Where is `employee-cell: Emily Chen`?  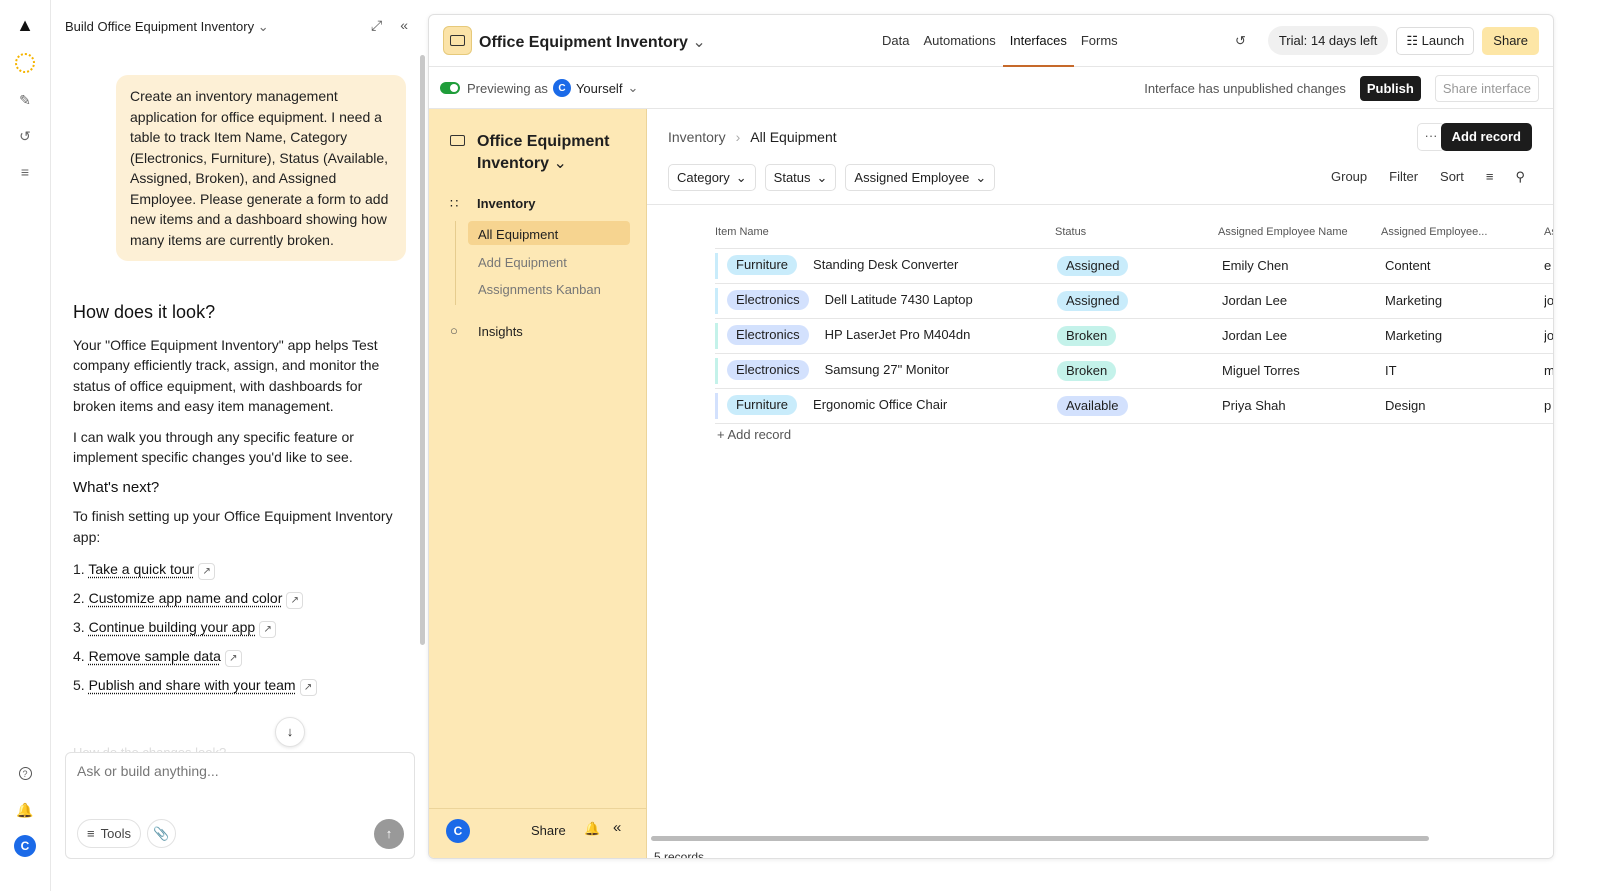
employee-cell: Emily Chen is located at coordinates (1299, 266).